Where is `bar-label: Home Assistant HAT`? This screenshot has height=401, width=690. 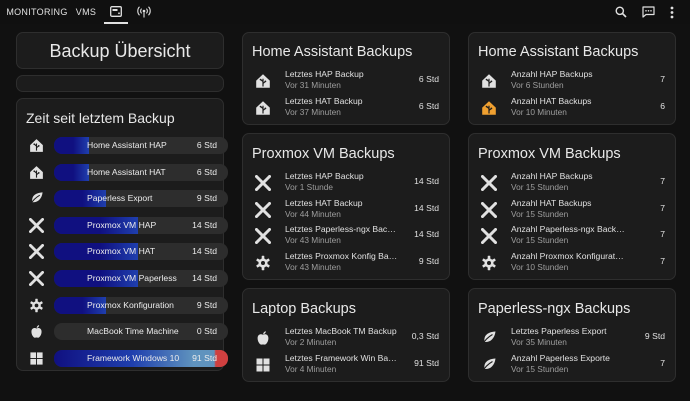 bar-label: Home Assistant HAT is located at coordinates (126, 171).